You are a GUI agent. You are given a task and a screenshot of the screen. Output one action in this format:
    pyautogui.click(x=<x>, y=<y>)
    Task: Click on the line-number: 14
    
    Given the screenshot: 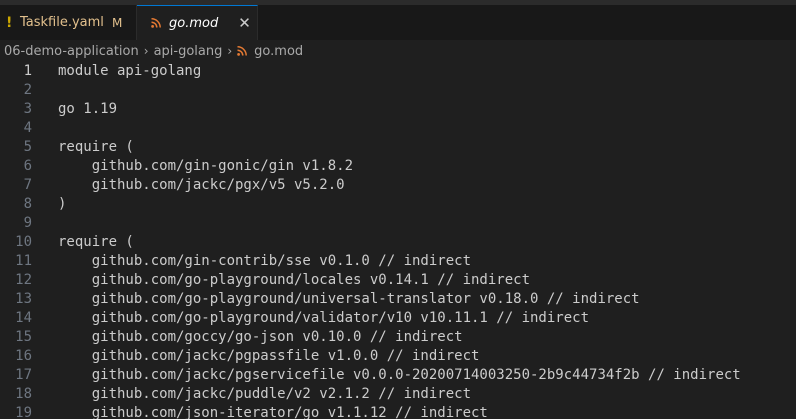 What is the action you would take?
    pyautogui.click(x=23, y=318)
    